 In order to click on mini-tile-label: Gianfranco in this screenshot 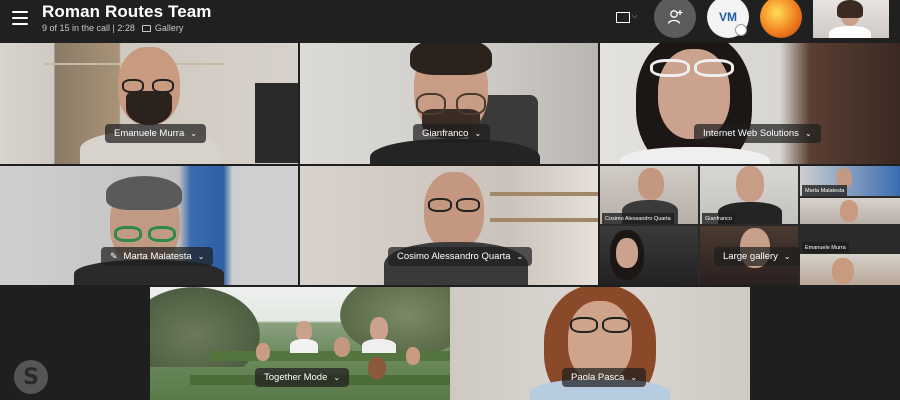, I will do `click(718, 218)`.